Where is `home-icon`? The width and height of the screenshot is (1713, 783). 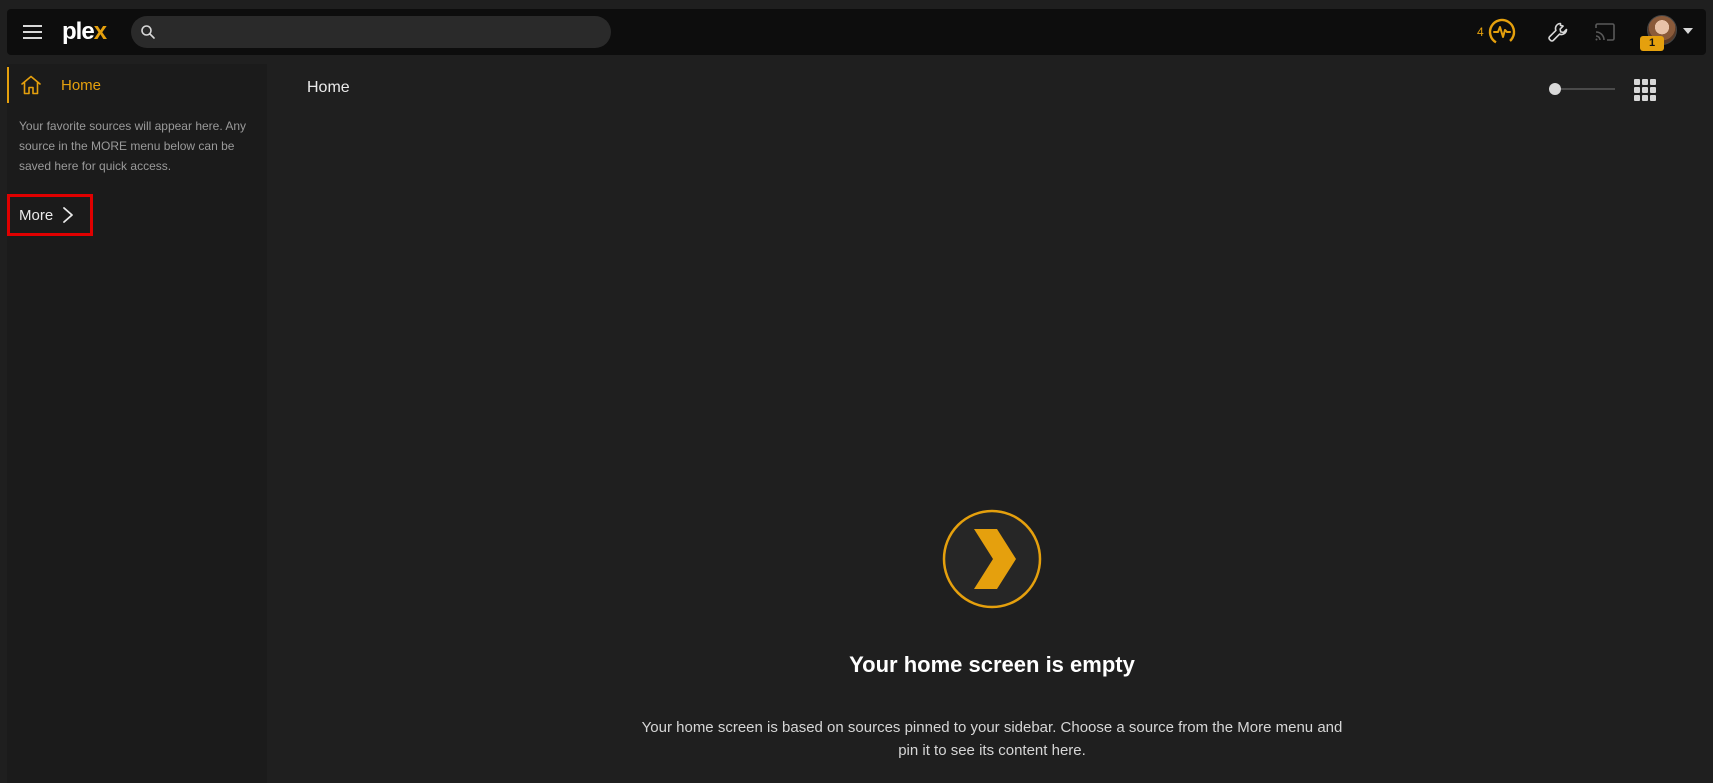
home-icon is located at coordinates (31, 85).